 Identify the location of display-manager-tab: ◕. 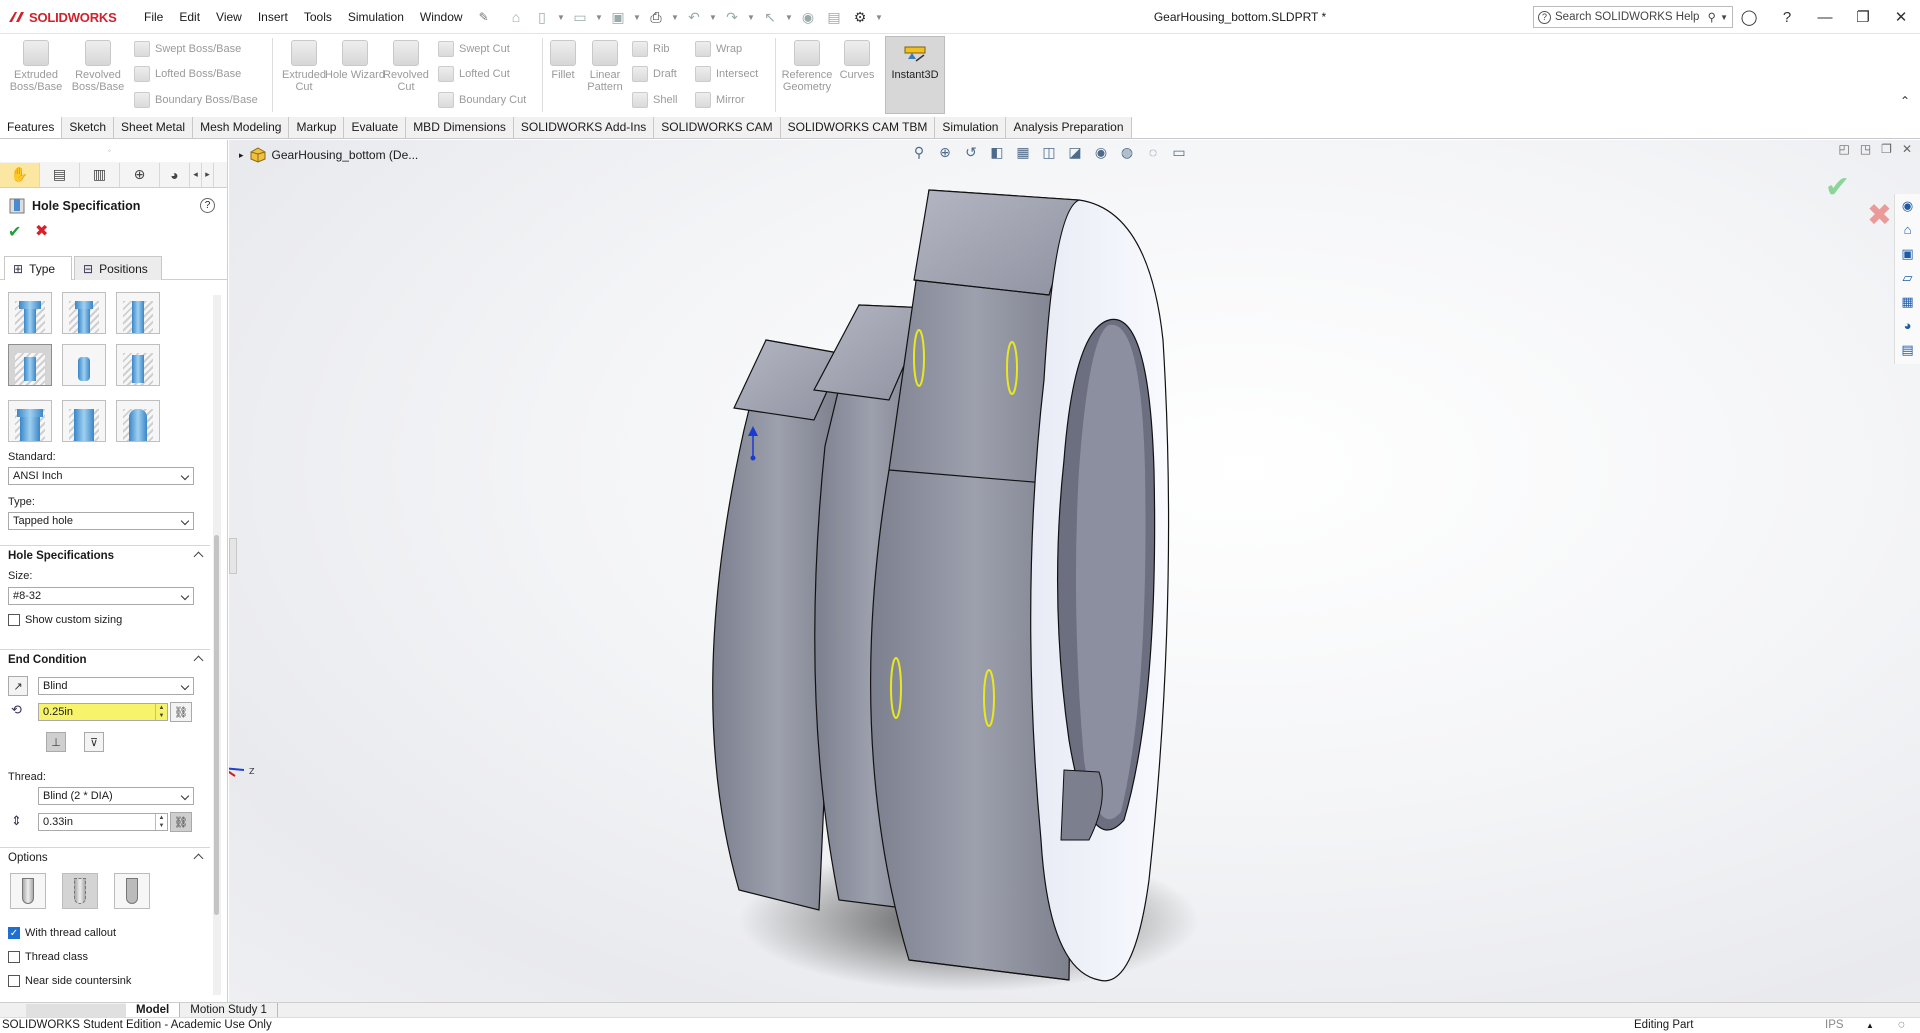
(175, 174).